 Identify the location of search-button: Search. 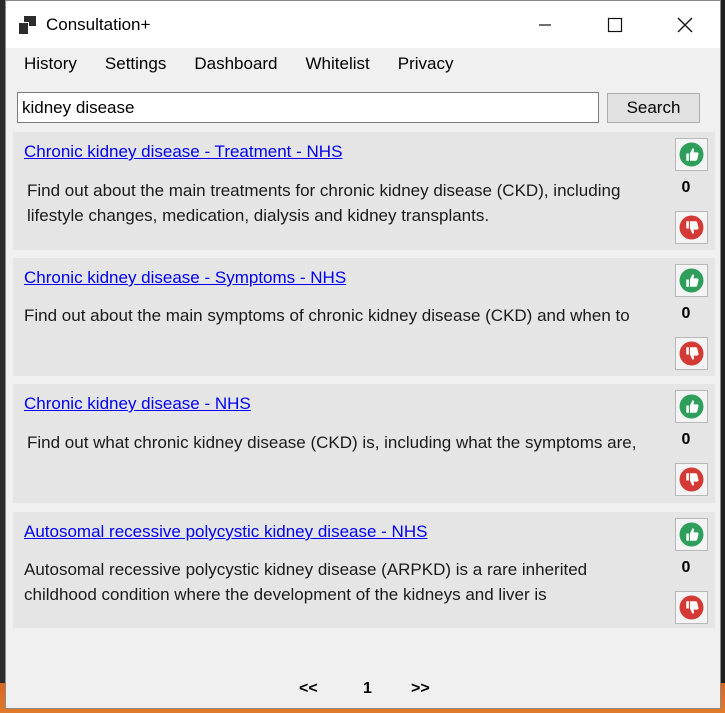
(653, 108).